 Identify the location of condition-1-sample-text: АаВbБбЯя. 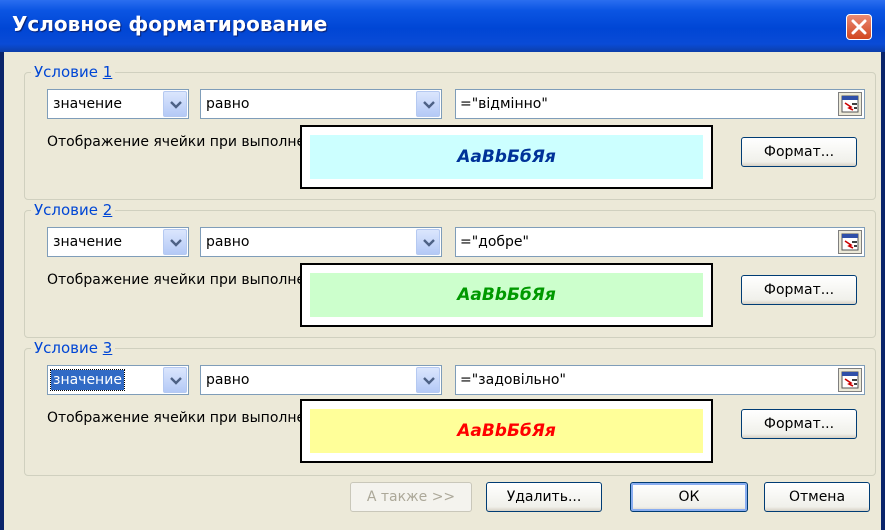
(506, 157).